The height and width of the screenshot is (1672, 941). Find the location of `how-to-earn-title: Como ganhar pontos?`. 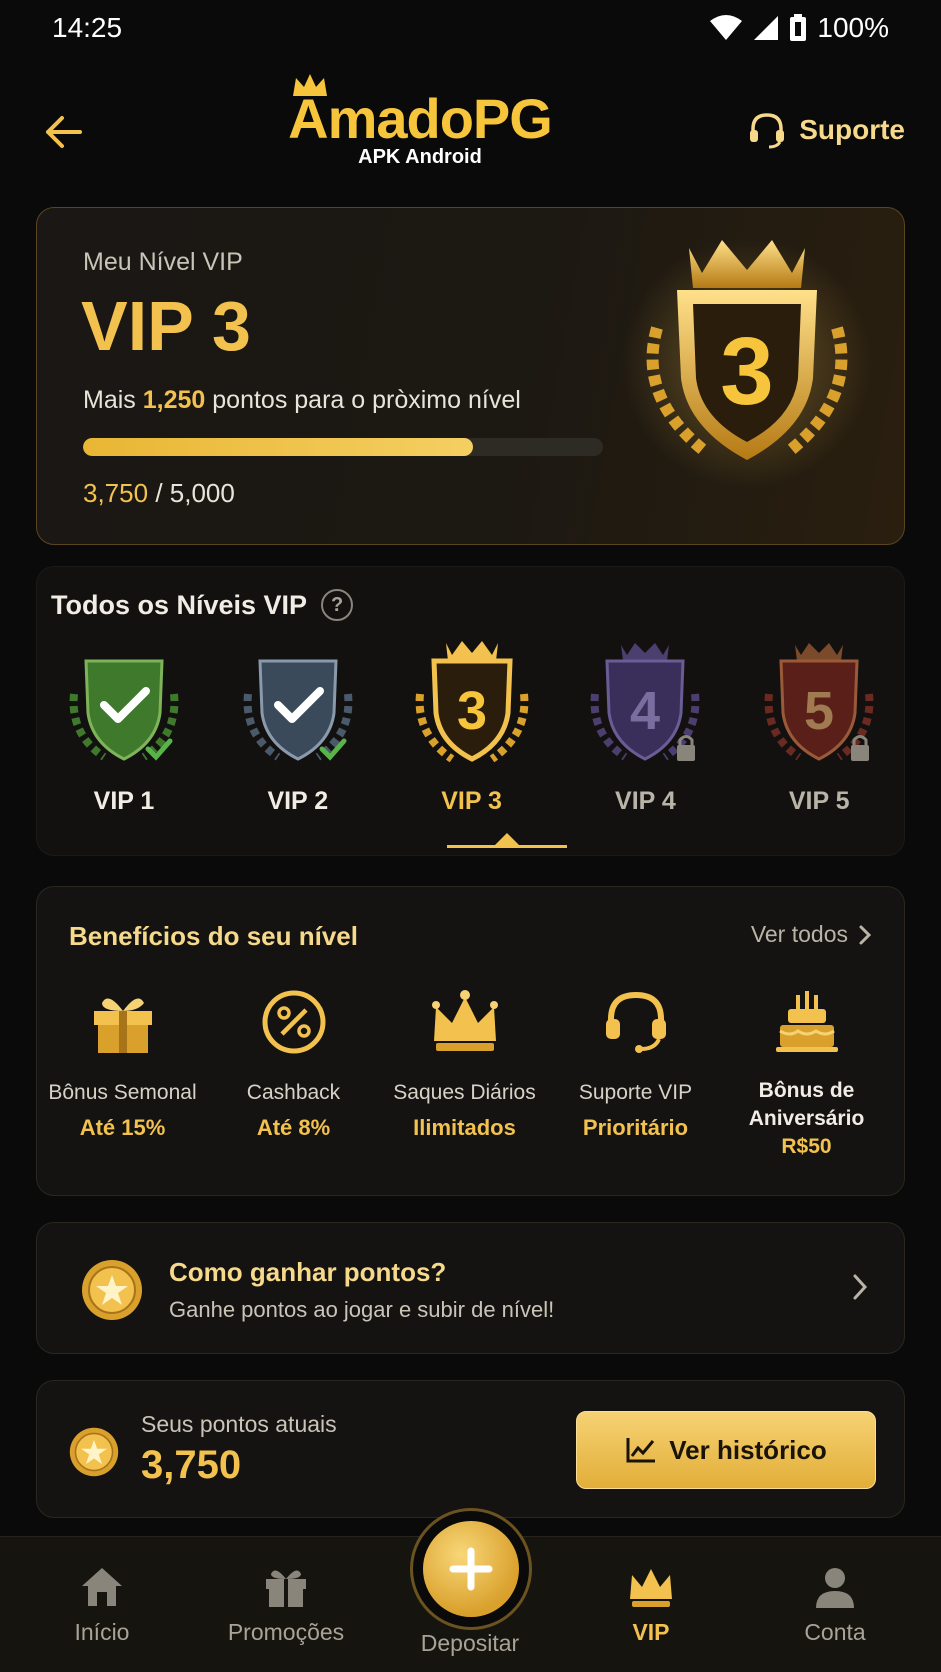

how-to-earn-title: Como ganhar pontos? is located at coordinates (308, 1272).